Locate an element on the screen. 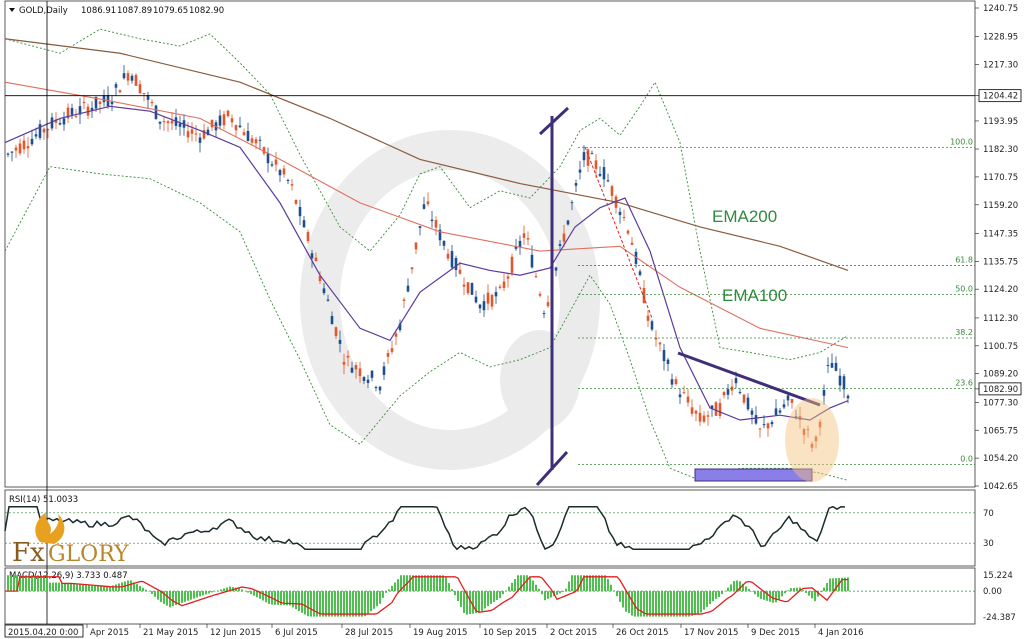 The height and width of the screenshot is (639, 1024). price-tick-label: 1147.35 is located at coordinates (1000, 234).